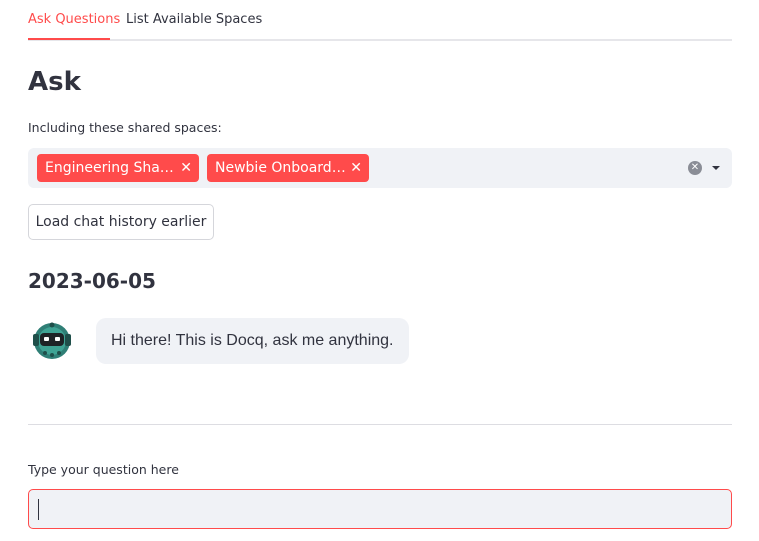 The height and width of the screenshot is (541, 759). What do you see at coordinates (69, 39) in the screenshot?
I see `active-tab-indicator` at bounding box center [69, 39].